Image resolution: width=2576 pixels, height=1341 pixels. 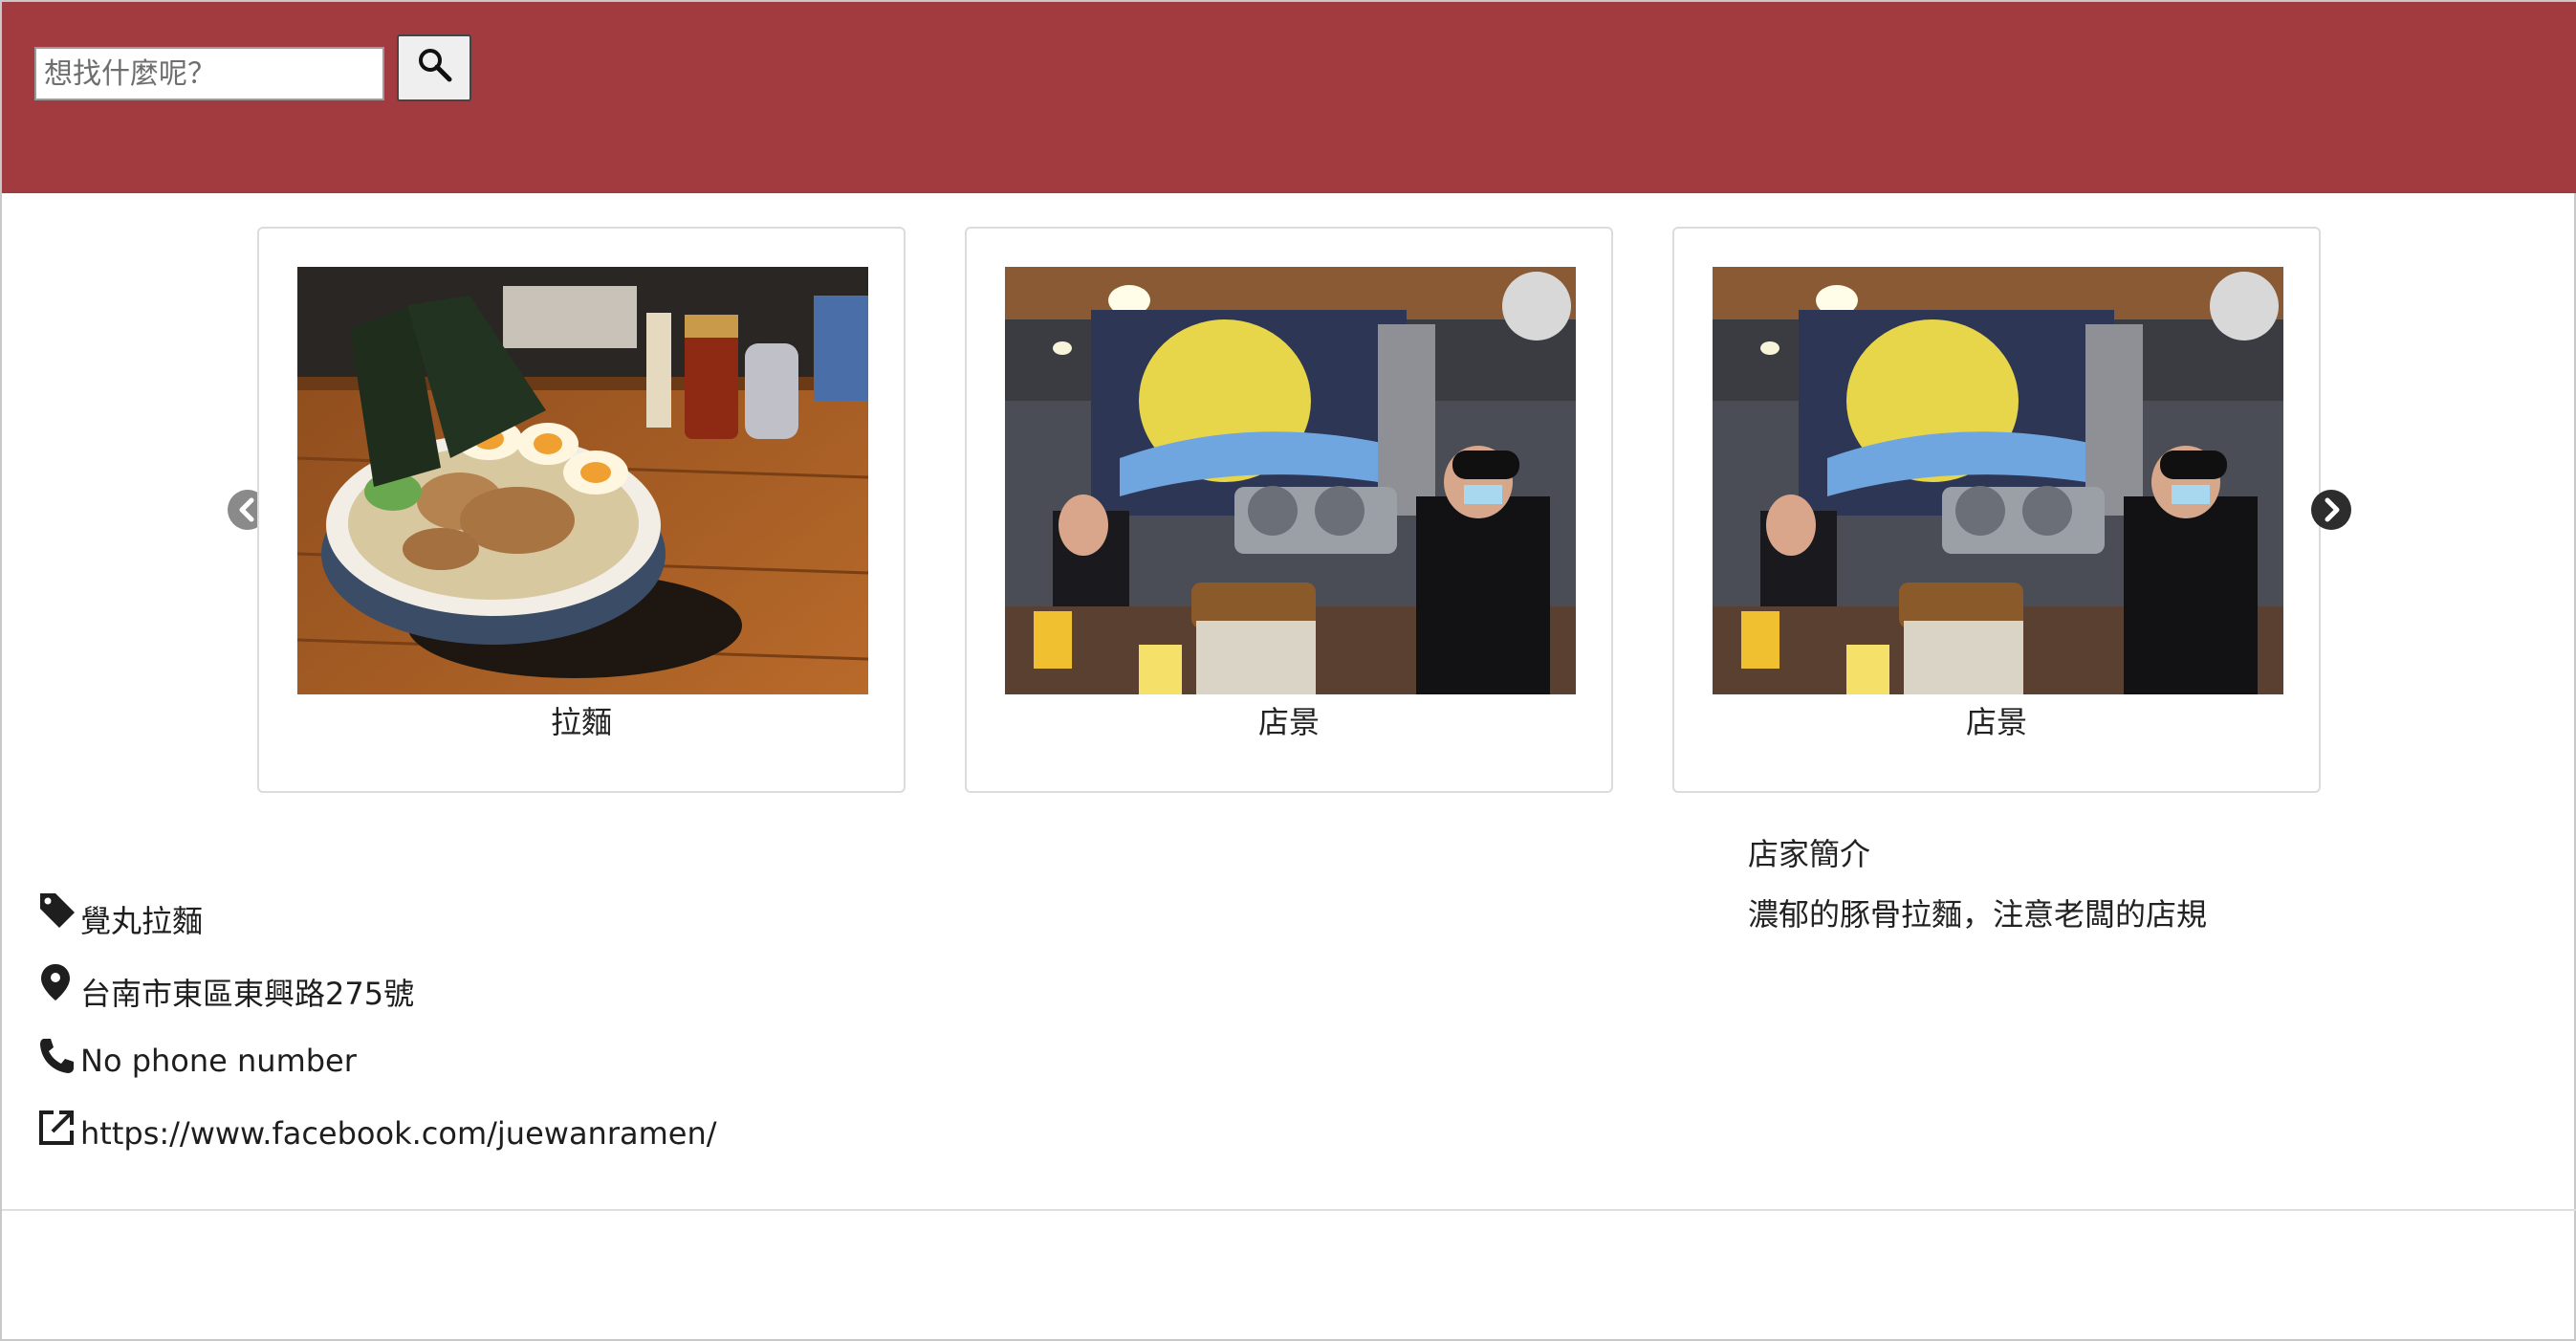 What do you see at coordinates (1809, 854) in the screenshot?
I see `intro-title: 店家簡介` at bounding box center [1809, 854].